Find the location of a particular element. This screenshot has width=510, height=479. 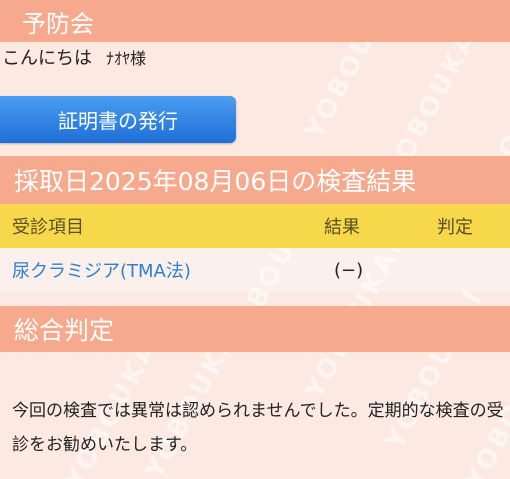

app-title: 予防会 is located at coordinates (58, 23).